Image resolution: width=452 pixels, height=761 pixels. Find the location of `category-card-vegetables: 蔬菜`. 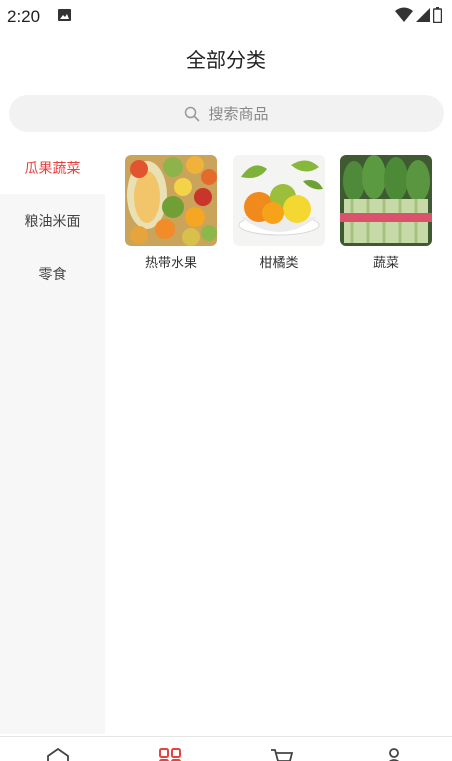

category-card-vegetables: 蔬菜 is located at coordinates (386, 213).